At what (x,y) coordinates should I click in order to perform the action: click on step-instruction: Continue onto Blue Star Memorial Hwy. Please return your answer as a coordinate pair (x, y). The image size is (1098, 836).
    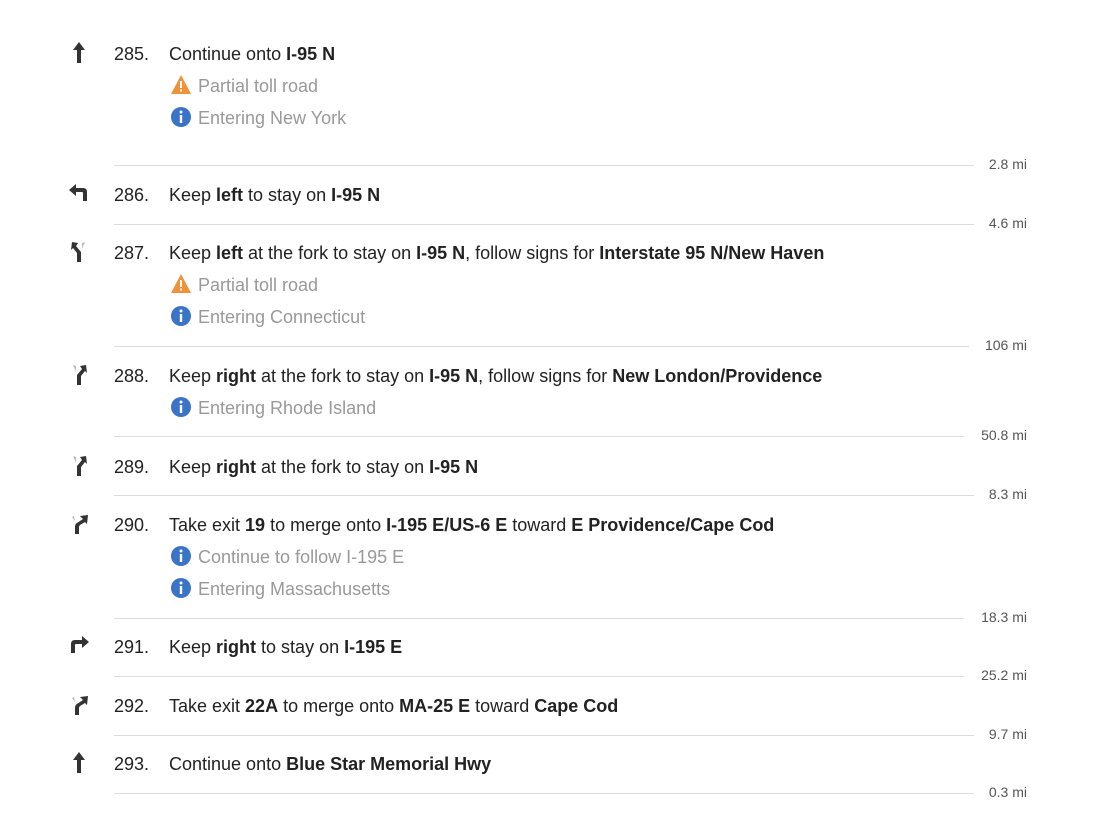
    Looking at the image, I should click on (330, 764).